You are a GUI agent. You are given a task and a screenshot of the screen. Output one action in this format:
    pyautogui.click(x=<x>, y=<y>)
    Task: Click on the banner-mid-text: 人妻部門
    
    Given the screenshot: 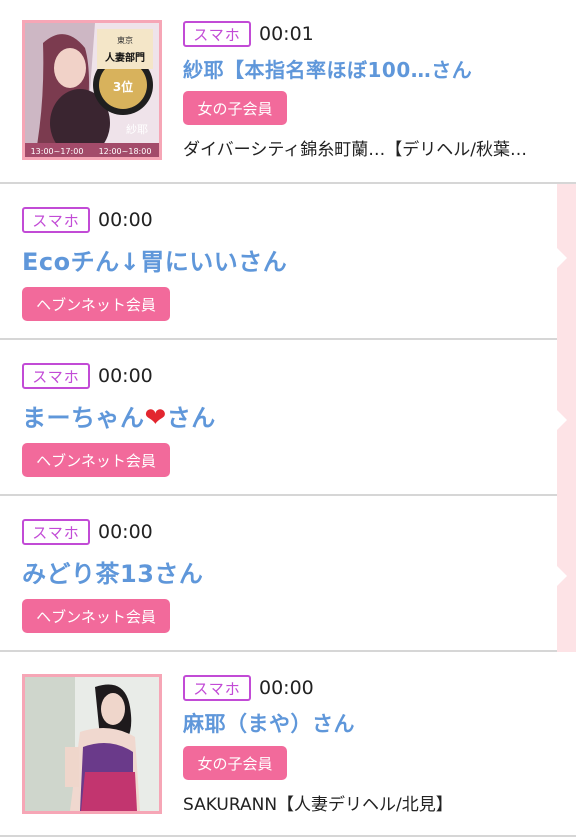 What is the action you would take?
    pyautogui.click(x=125, y=57)
    